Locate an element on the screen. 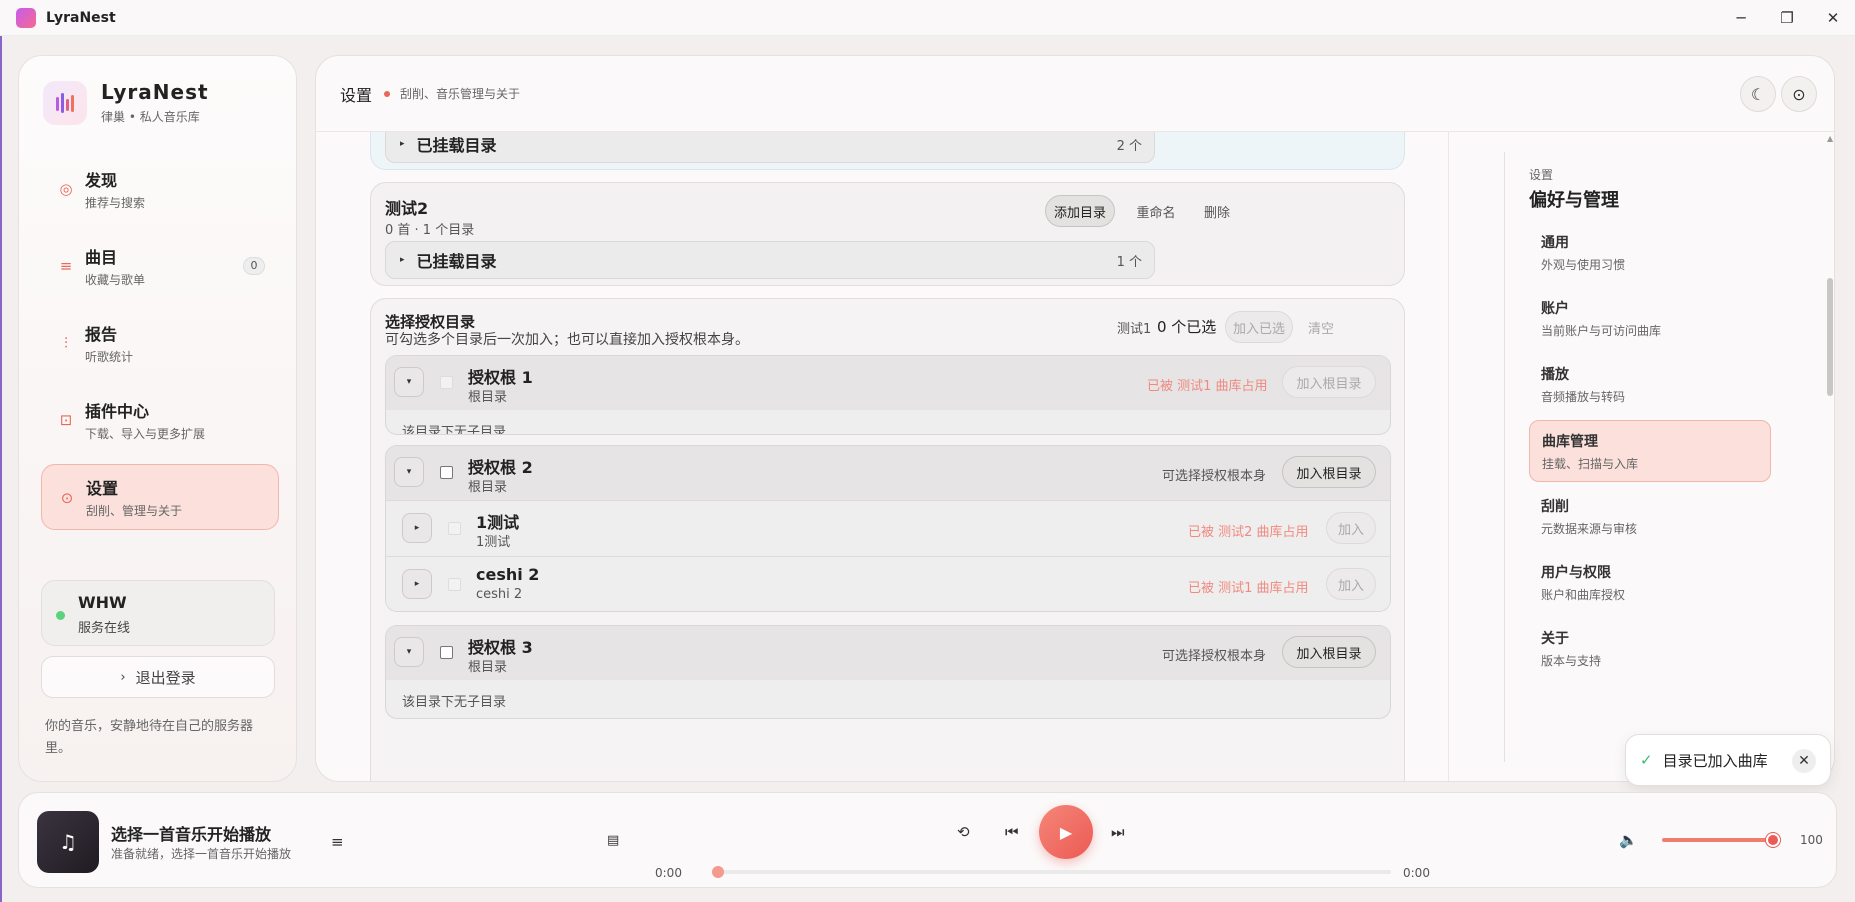 Image resolution: width=1855 pixels, height=902 pixels. scrollbar: ▲ is located at coordinates (1830, 459).